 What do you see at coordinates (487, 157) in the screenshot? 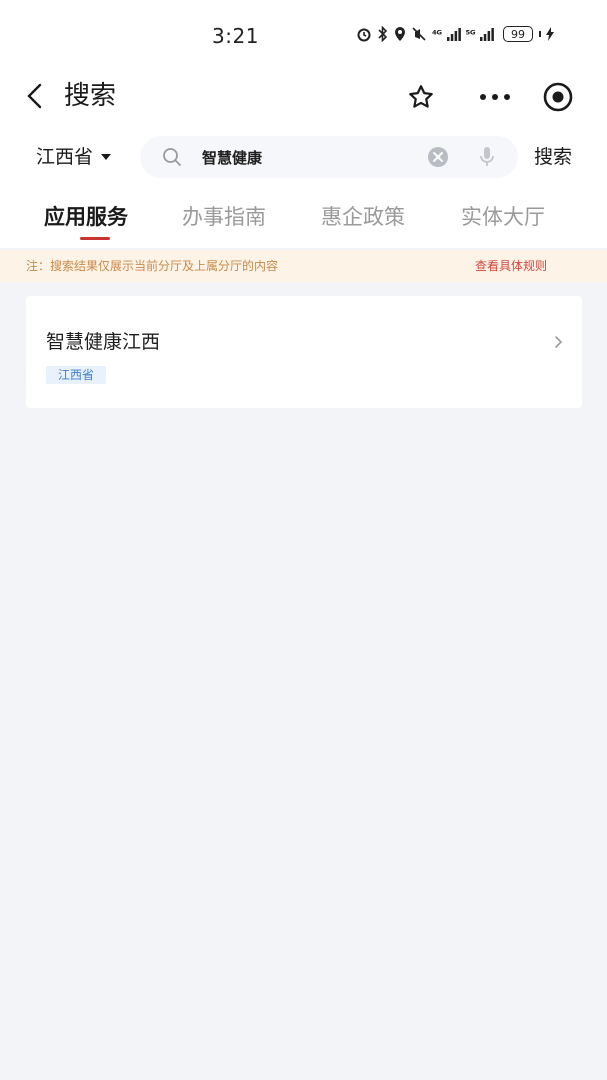
I see `microphone-icon` at bounding box center [487, 157].